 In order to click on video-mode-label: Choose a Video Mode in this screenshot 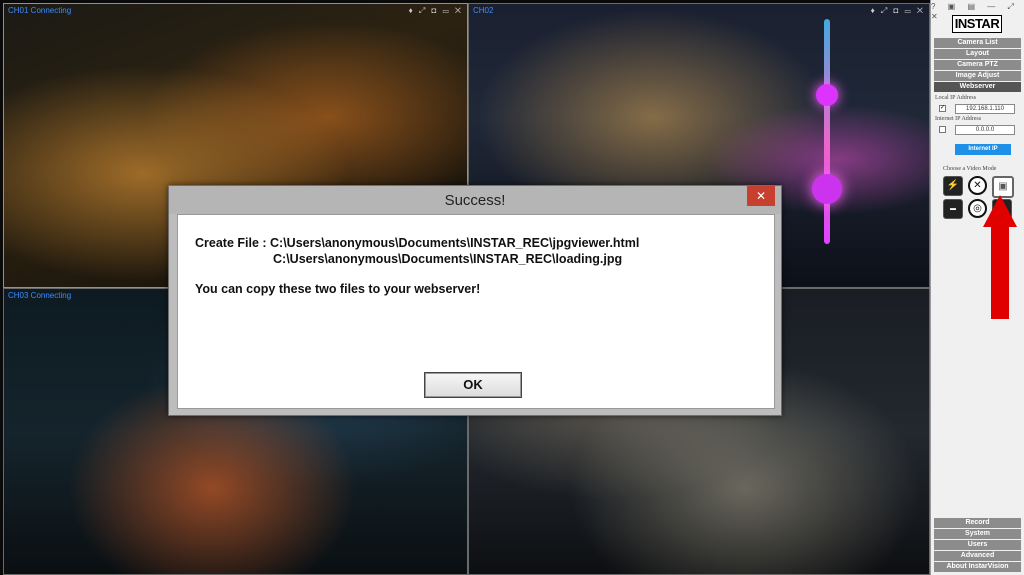, I will do `click(970, 169)`.